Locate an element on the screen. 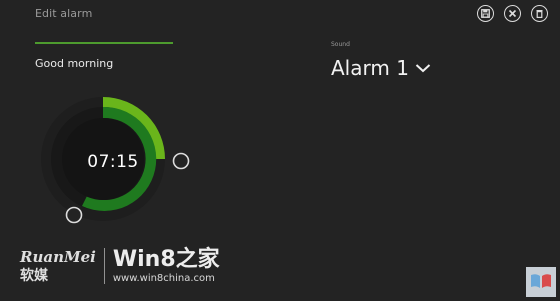 This screenshot has height=301, width=560. sound-label: Sound is located at coordinates (340, 44).